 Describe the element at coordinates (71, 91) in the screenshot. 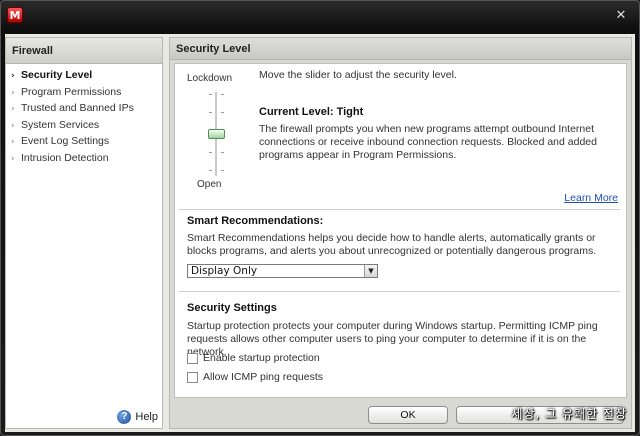

I see `sidebar-item-label: Program Permissions` at that location.